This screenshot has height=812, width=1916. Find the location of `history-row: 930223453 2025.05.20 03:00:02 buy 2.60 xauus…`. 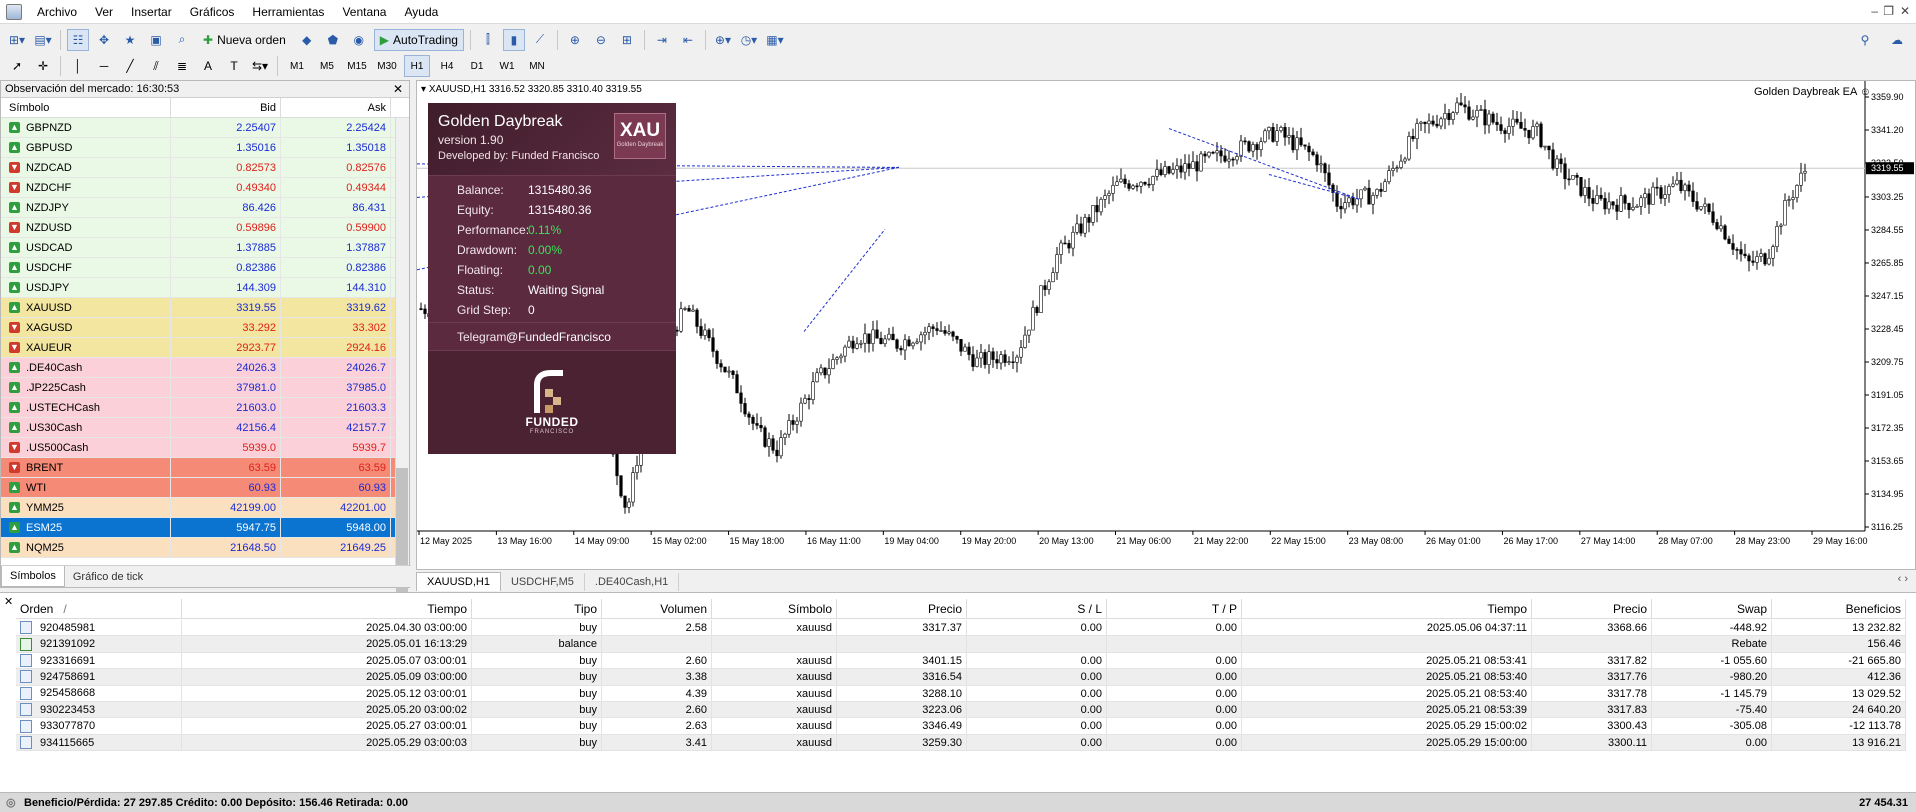

history-row: 930223453 2025.05.20 03:00:02 buy 2.60 xauus… is located at coordinates (961, 710).